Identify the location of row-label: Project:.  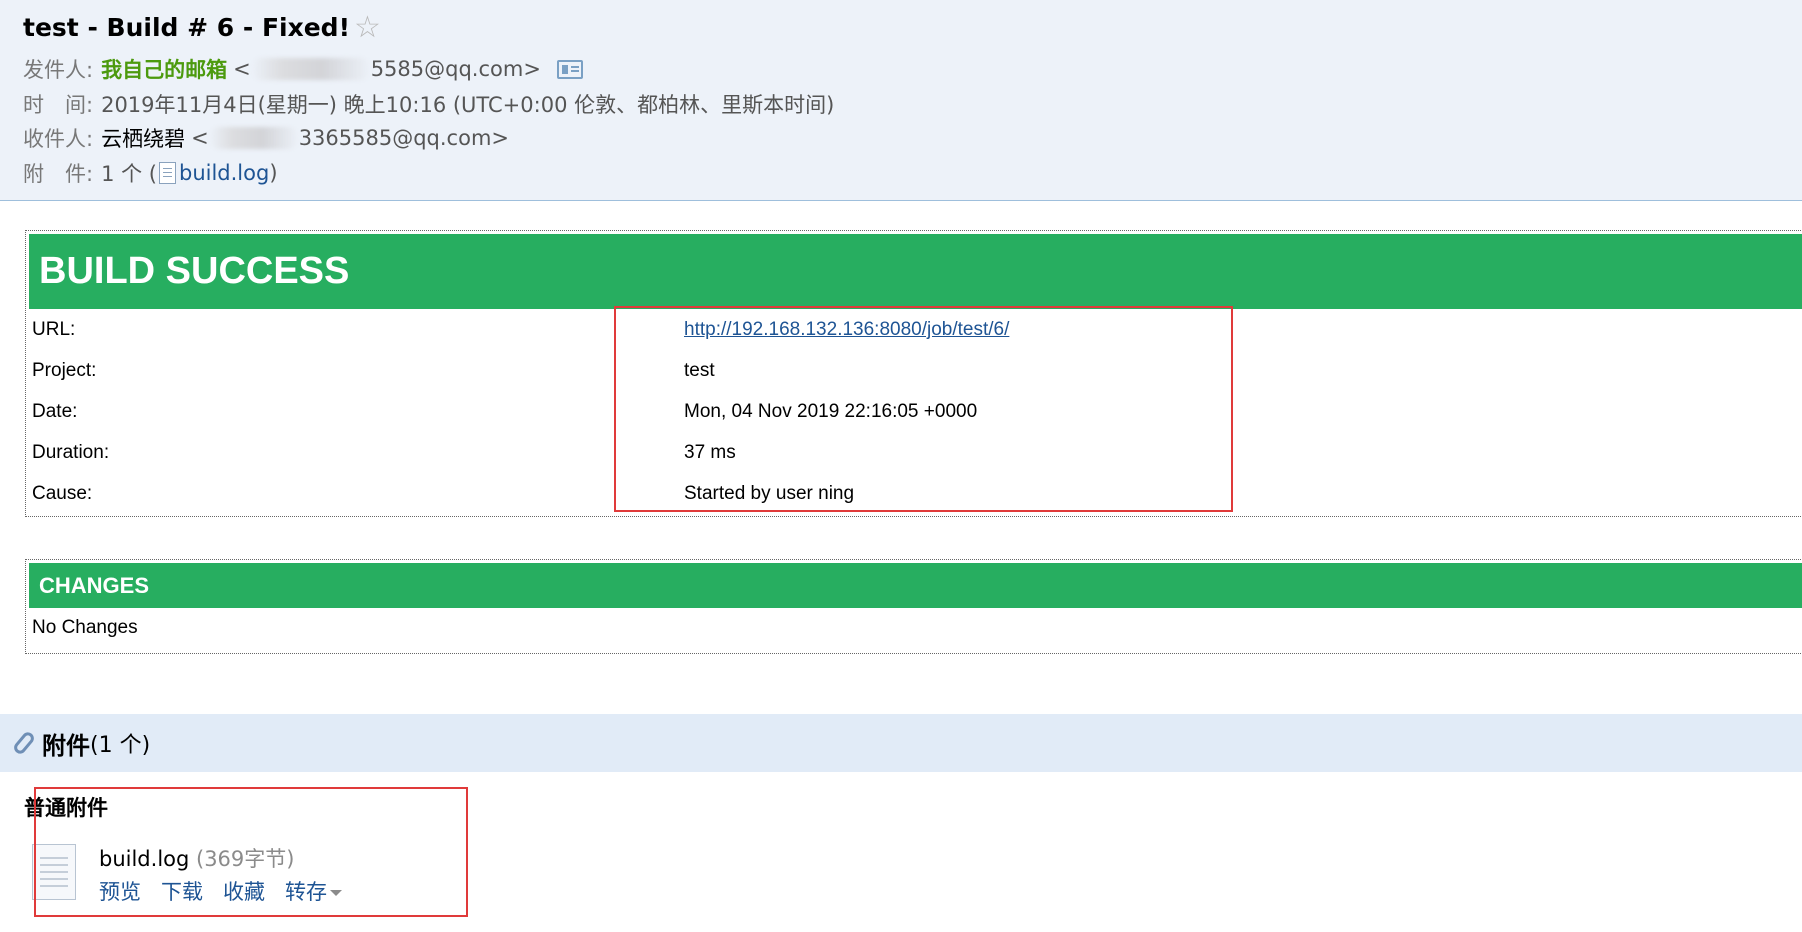
(64, 370).